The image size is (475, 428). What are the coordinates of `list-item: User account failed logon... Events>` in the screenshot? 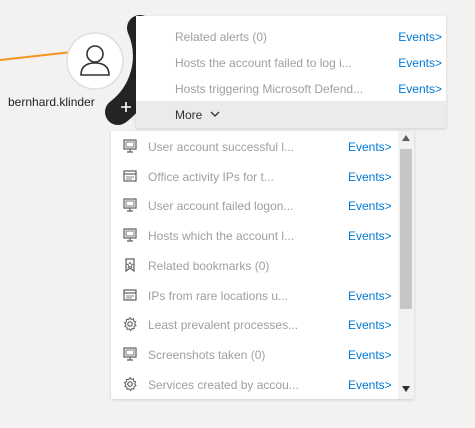 It's located at (254, 205).